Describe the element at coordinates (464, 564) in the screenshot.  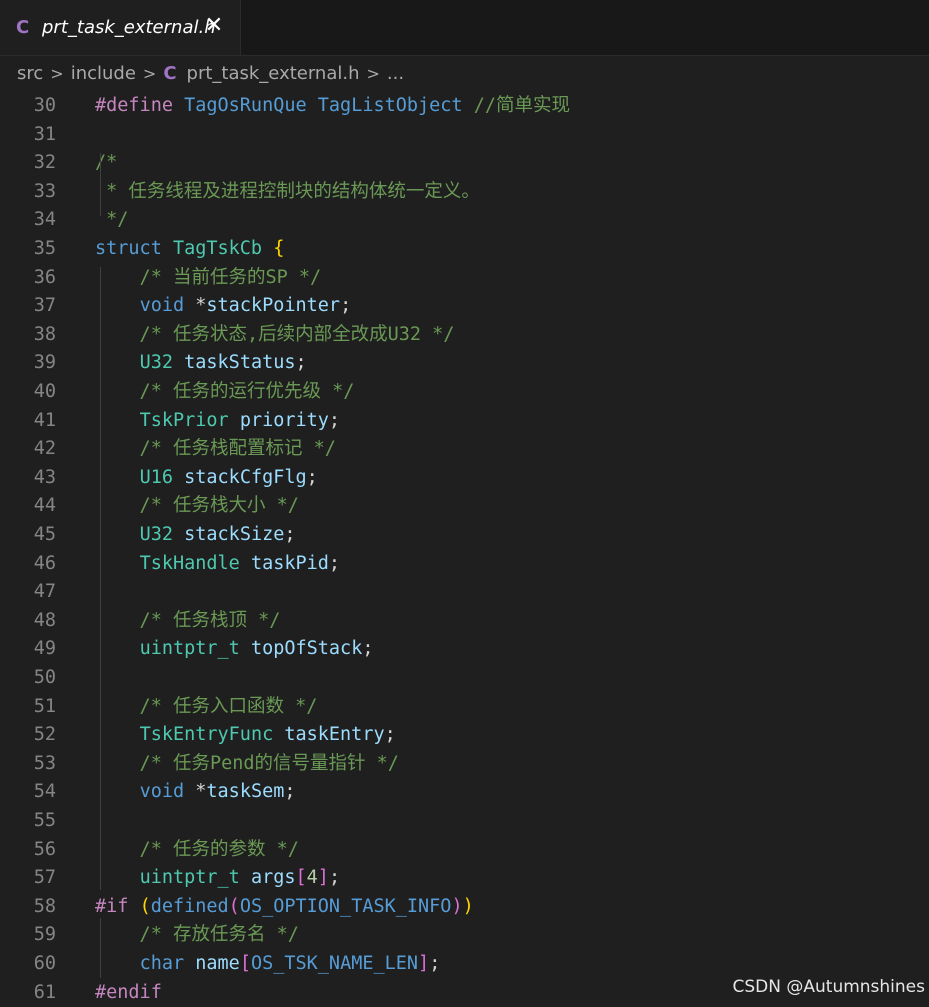
I see `code-line: 46 TskHandle taskPid;` at that location.